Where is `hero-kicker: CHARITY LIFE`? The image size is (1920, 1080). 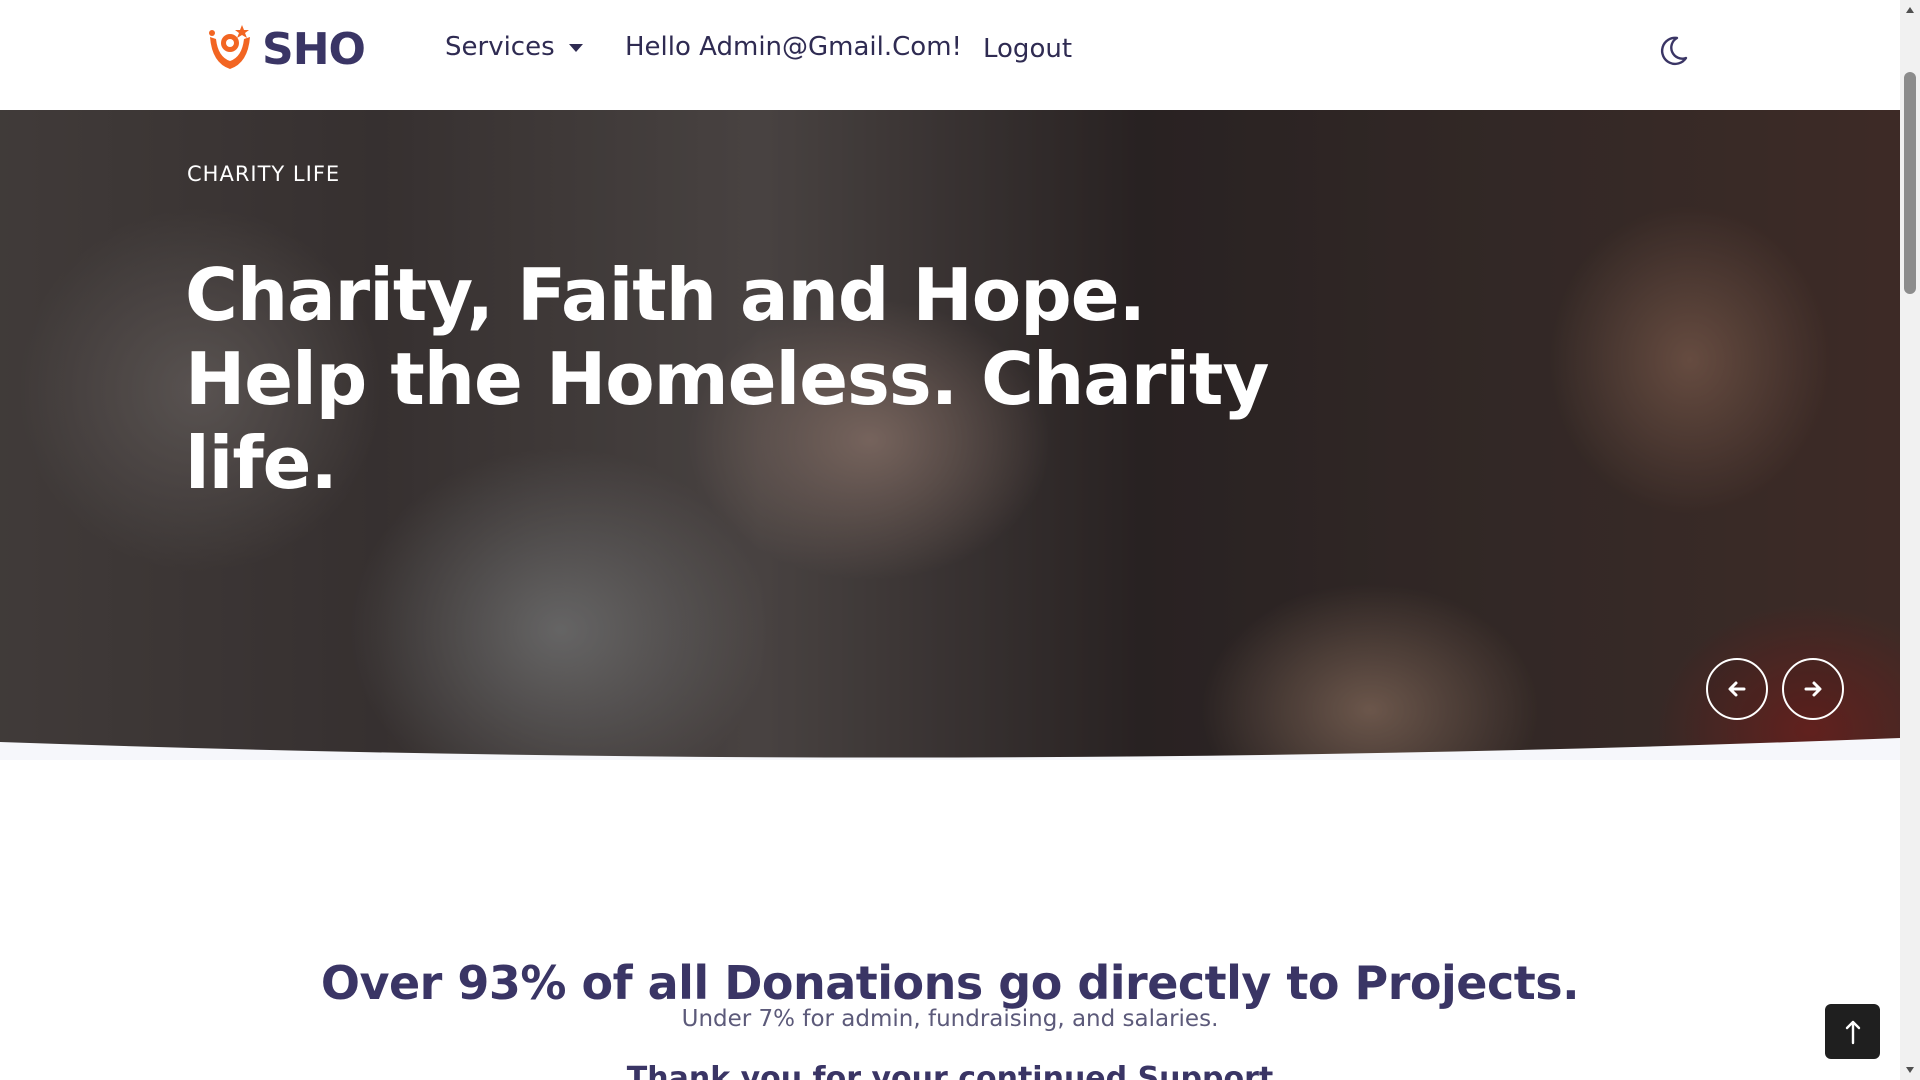
hero-kicker: CHARITY LIFE is located at coordinates (264, 174).